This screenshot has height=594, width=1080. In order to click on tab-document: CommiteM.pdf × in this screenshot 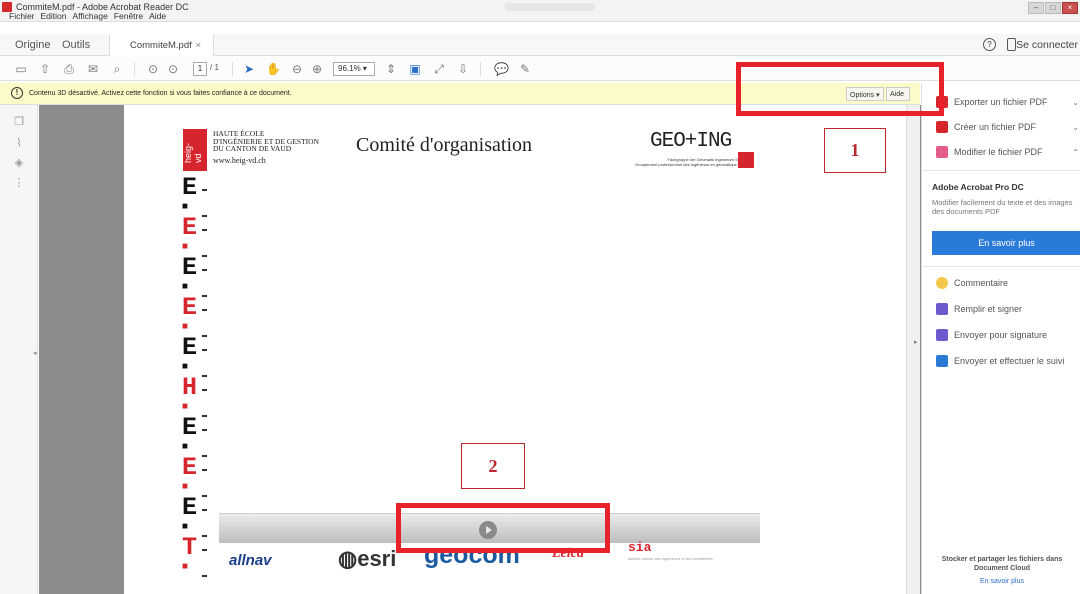, I will do `click(161, 45)`.